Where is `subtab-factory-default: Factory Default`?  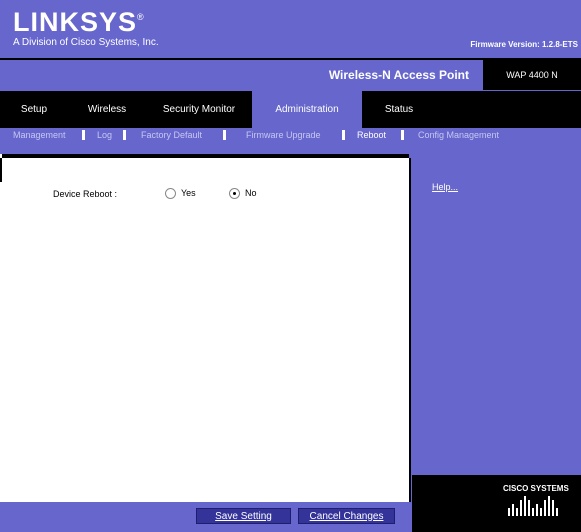 subtab-factory-default: Factory Default is located at coordinates (171, 135).